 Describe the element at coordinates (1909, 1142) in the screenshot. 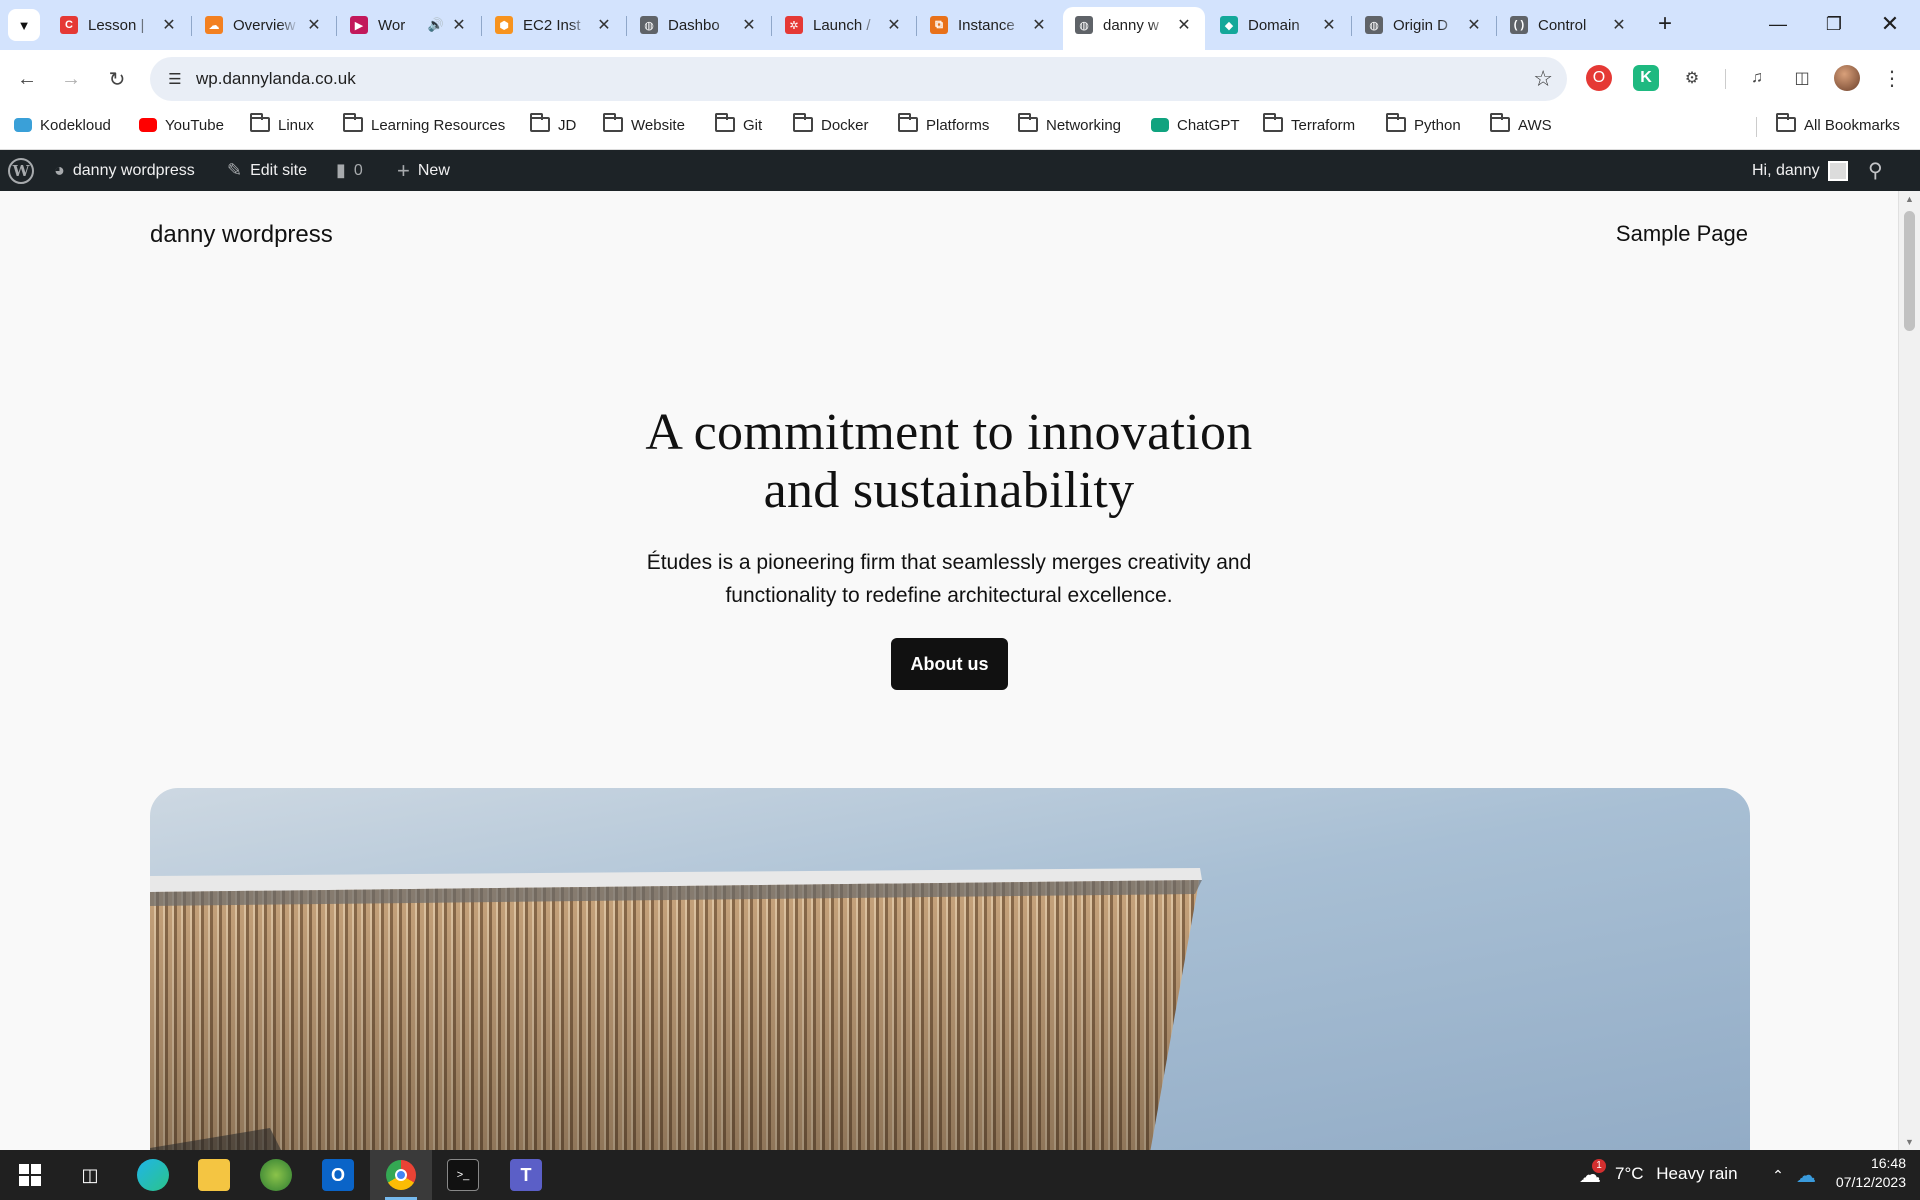

I see `scroll-down-icon: ▼` at that location.